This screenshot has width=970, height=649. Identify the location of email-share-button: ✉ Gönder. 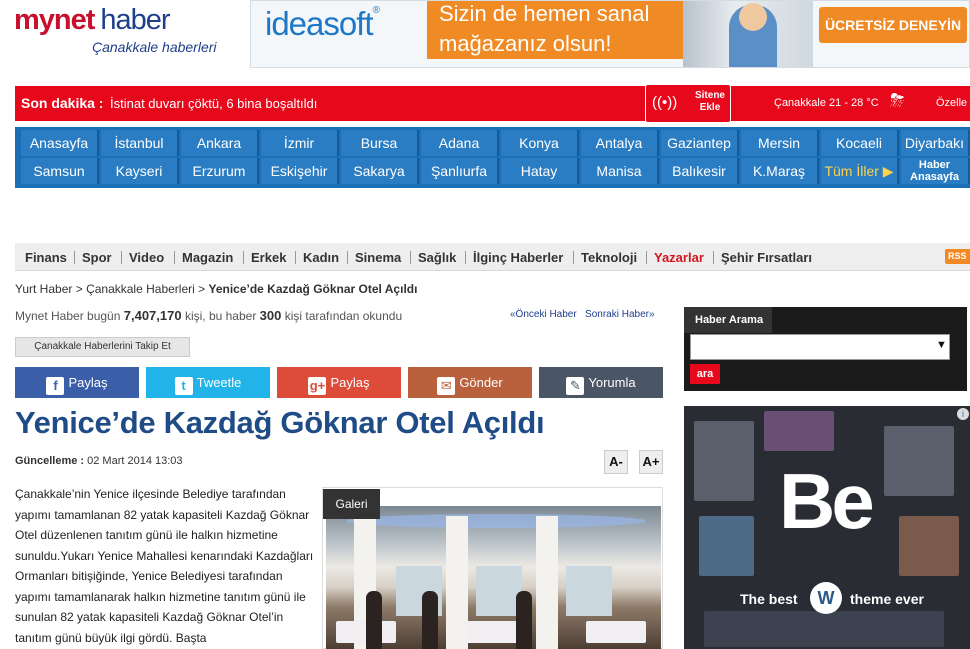
(470, 382).